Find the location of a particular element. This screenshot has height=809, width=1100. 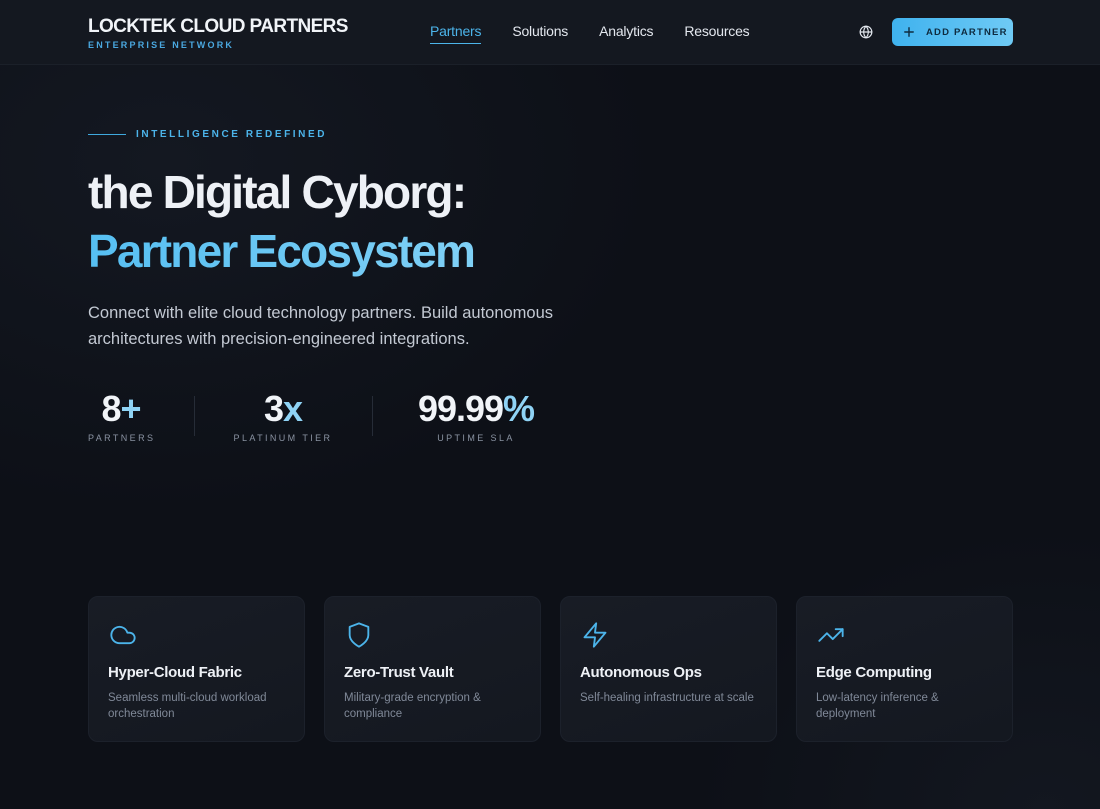

stat-label: PARTNERS is located at coordinates (122, 438).